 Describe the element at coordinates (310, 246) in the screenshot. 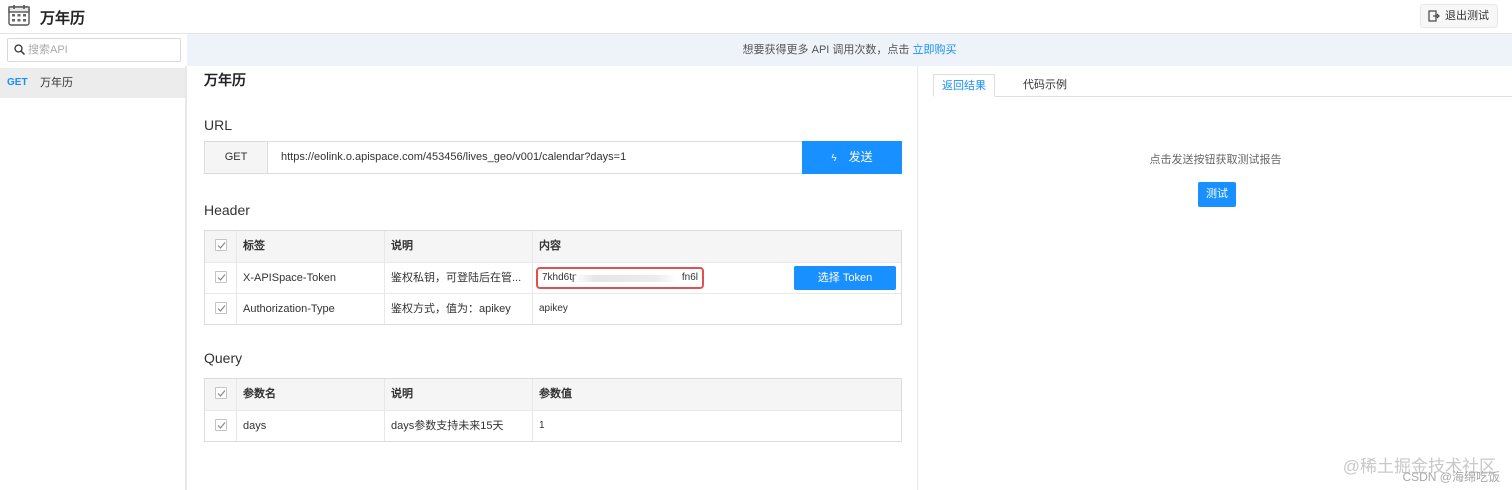

I see `column-header: 标签` at that location.